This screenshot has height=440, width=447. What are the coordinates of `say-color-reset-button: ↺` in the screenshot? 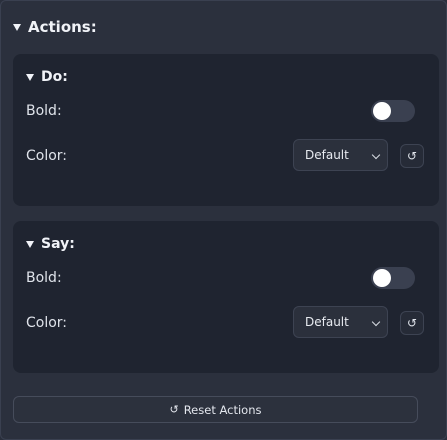 It's located at (412, 323).